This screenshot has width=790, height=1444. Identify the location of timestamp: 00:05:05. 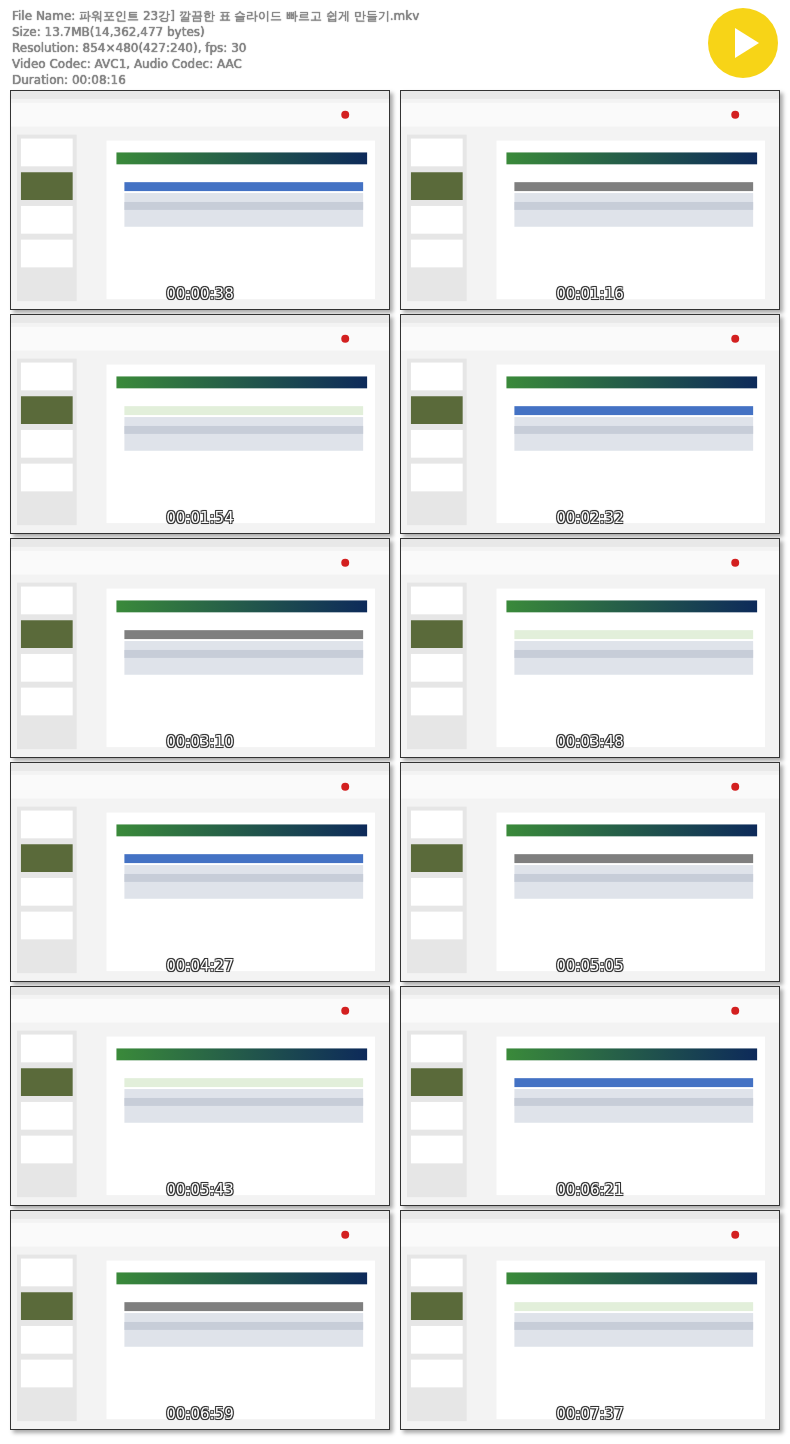
(590, 966).